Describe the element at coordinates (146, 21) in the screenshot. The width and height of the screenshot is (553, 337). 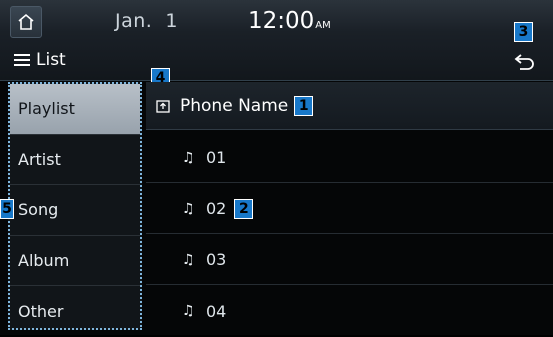
I see `date-display: Jan. 1` at that location.